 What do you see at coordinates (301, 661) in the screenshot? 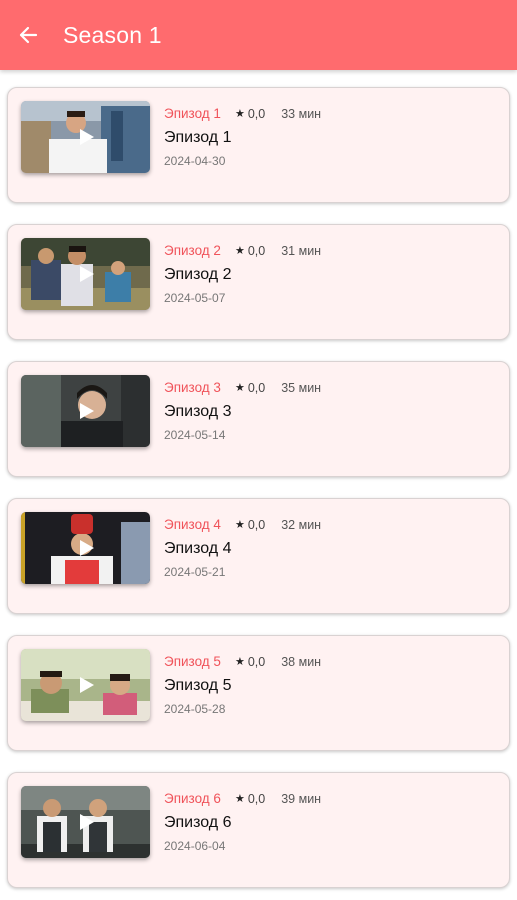
I see `episode-duration: 38 мин` at bounding box center [301, 661].